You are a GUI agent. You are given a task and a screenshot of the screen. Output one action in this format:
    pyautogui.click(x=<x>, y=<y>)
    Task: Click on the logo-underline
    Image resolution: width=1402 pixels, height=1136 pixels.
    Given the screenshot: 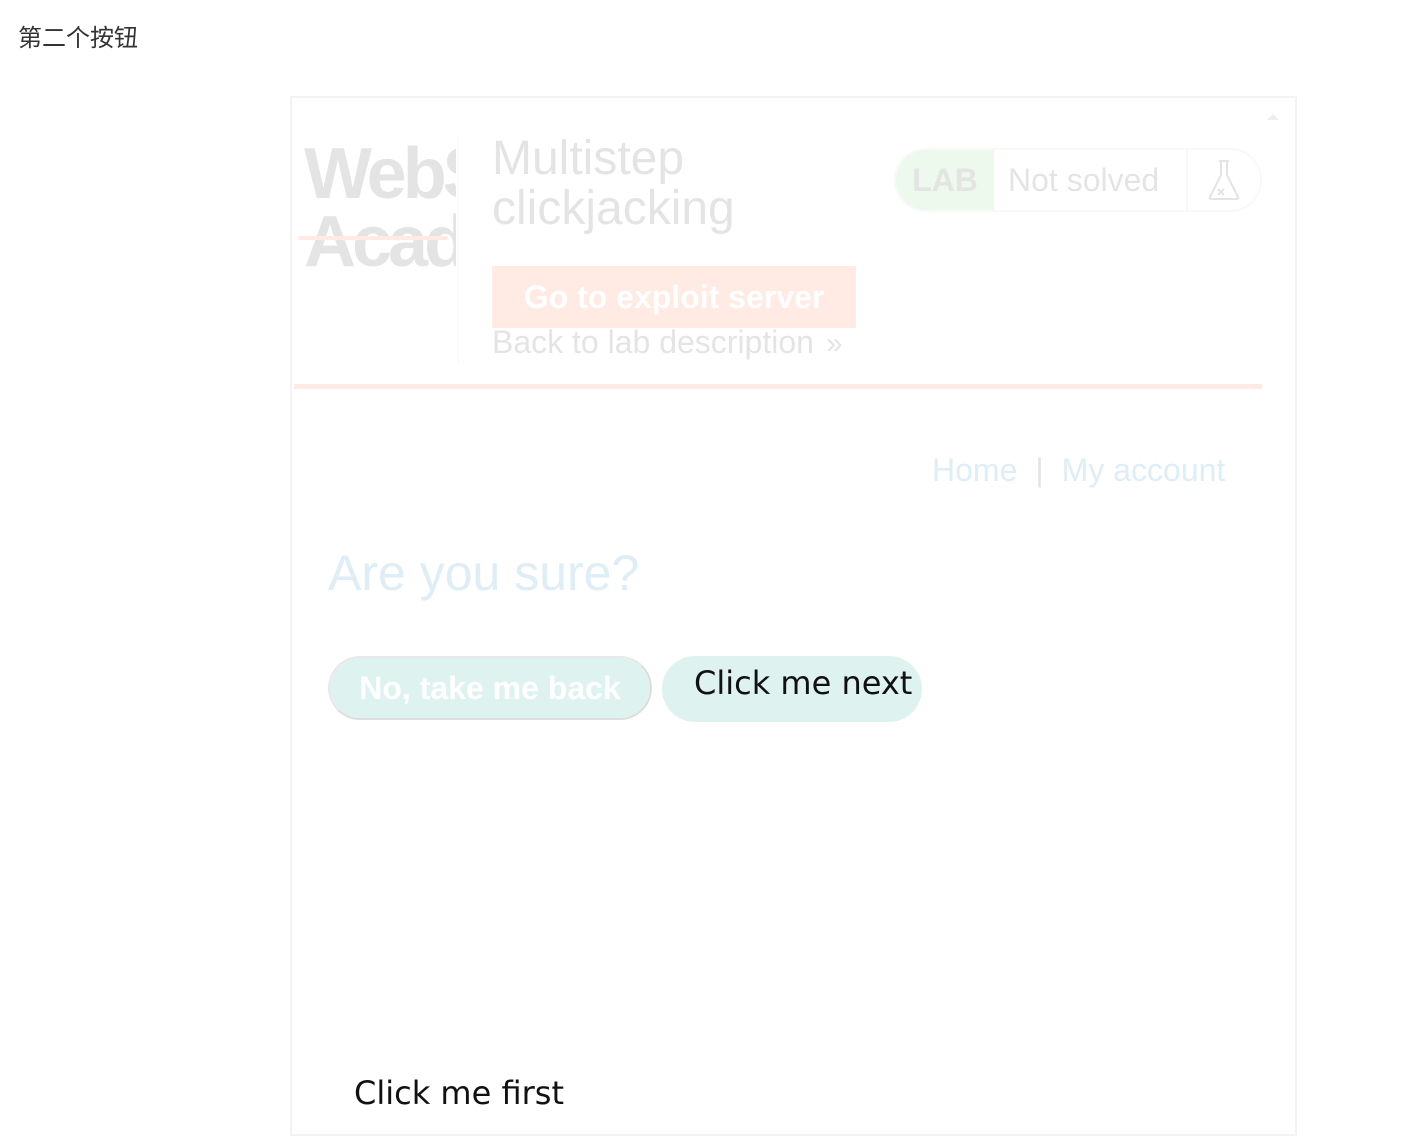 What is the action you would take?
    pyautogui.click(x=373, y=238)
    